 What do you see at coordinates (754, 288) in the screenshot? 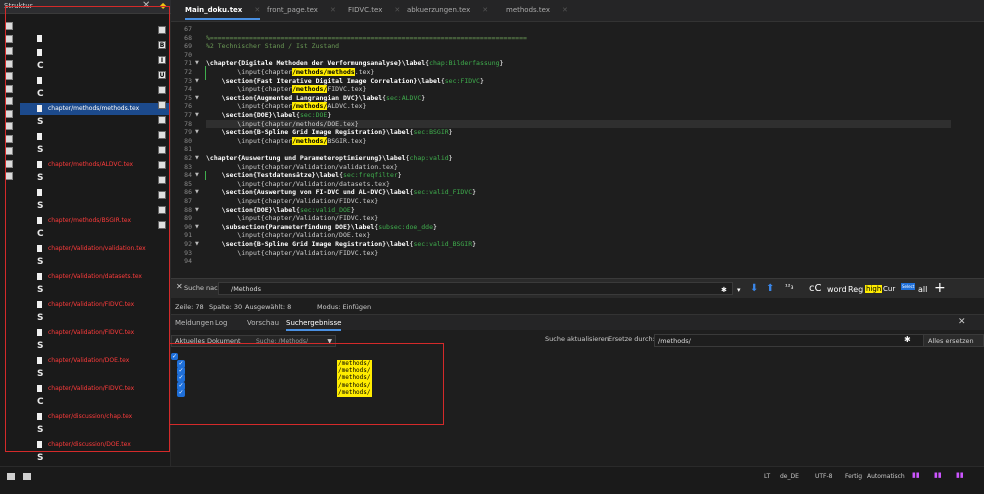
I see `find-next-icon: ⬇` at bounding box center [754, 288].